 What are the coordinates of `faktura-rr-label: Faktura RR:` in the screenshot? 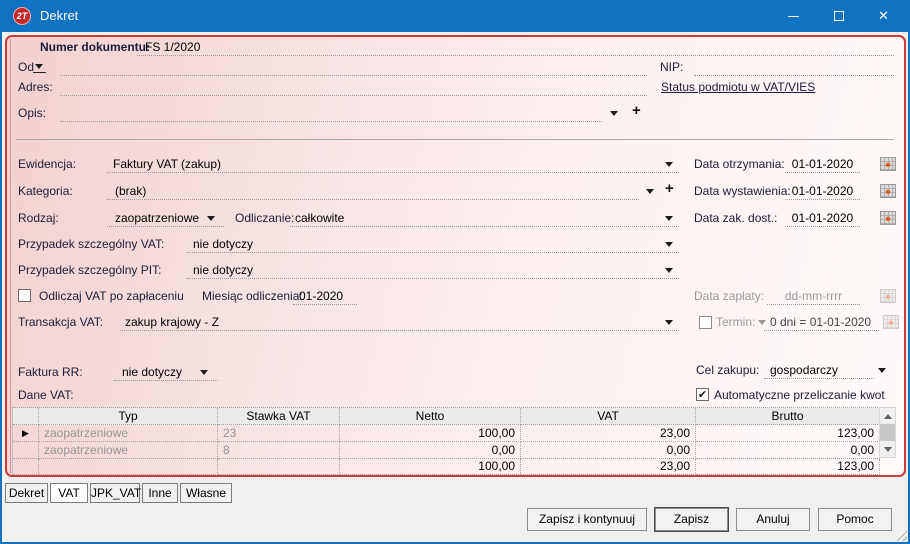 It's located at (50, 372).